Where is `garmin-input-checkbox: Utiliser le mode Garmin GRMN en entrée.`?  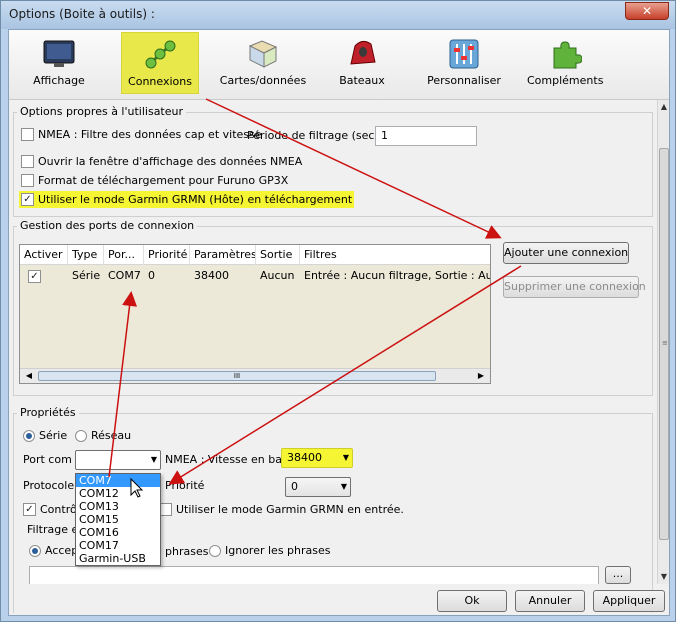
garmin-input-checkbox: Utiliser le mode Garmin GRMN en entrée. is located at coordinates (281, 509).